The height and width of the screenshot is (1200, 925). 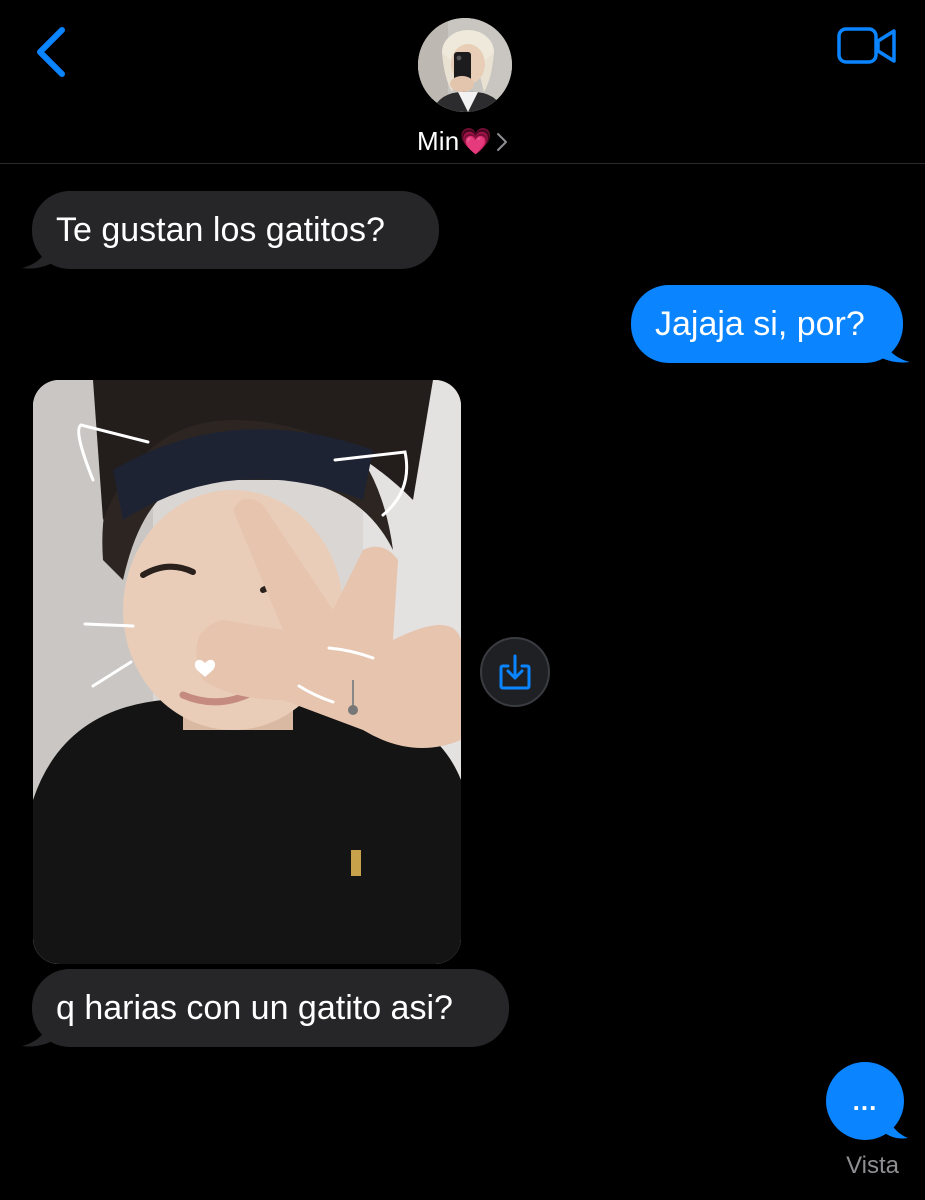 I want to click on back-button, so click(x=52, y=54).